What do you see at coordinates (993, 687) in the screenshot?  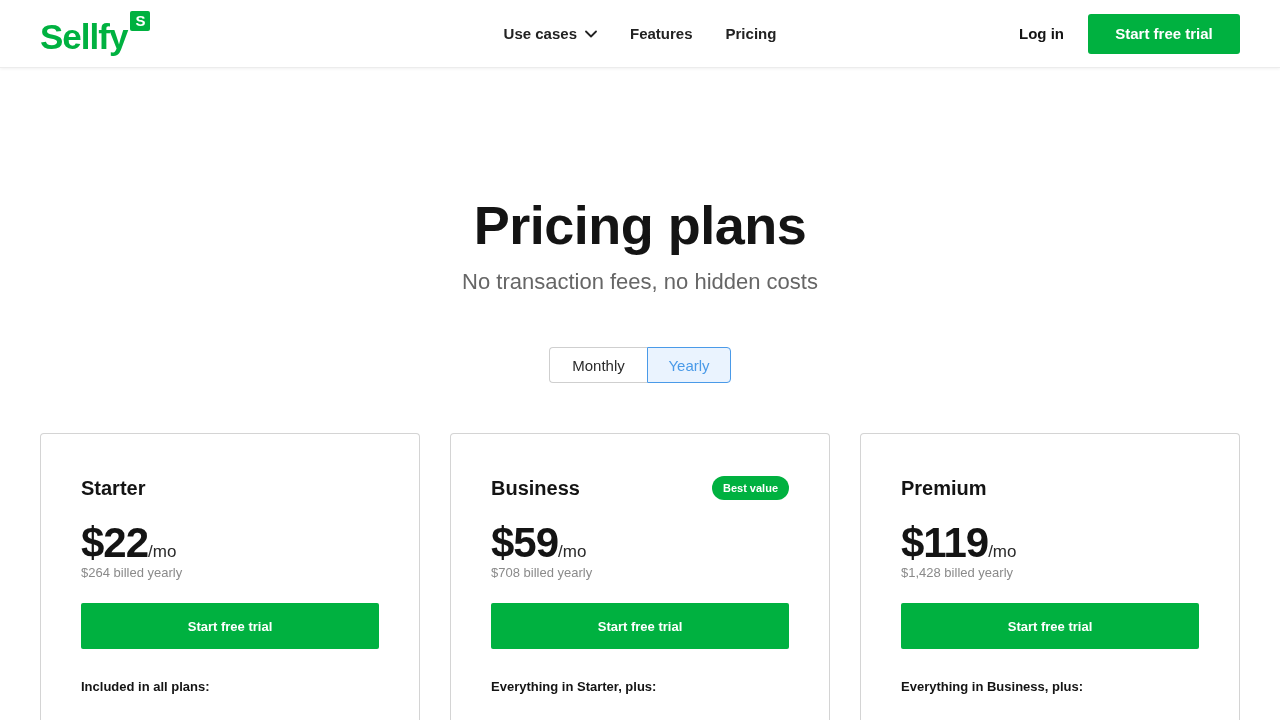 I see `features-heading: Everything in Business, plus:` at bounding box center [993, 687].